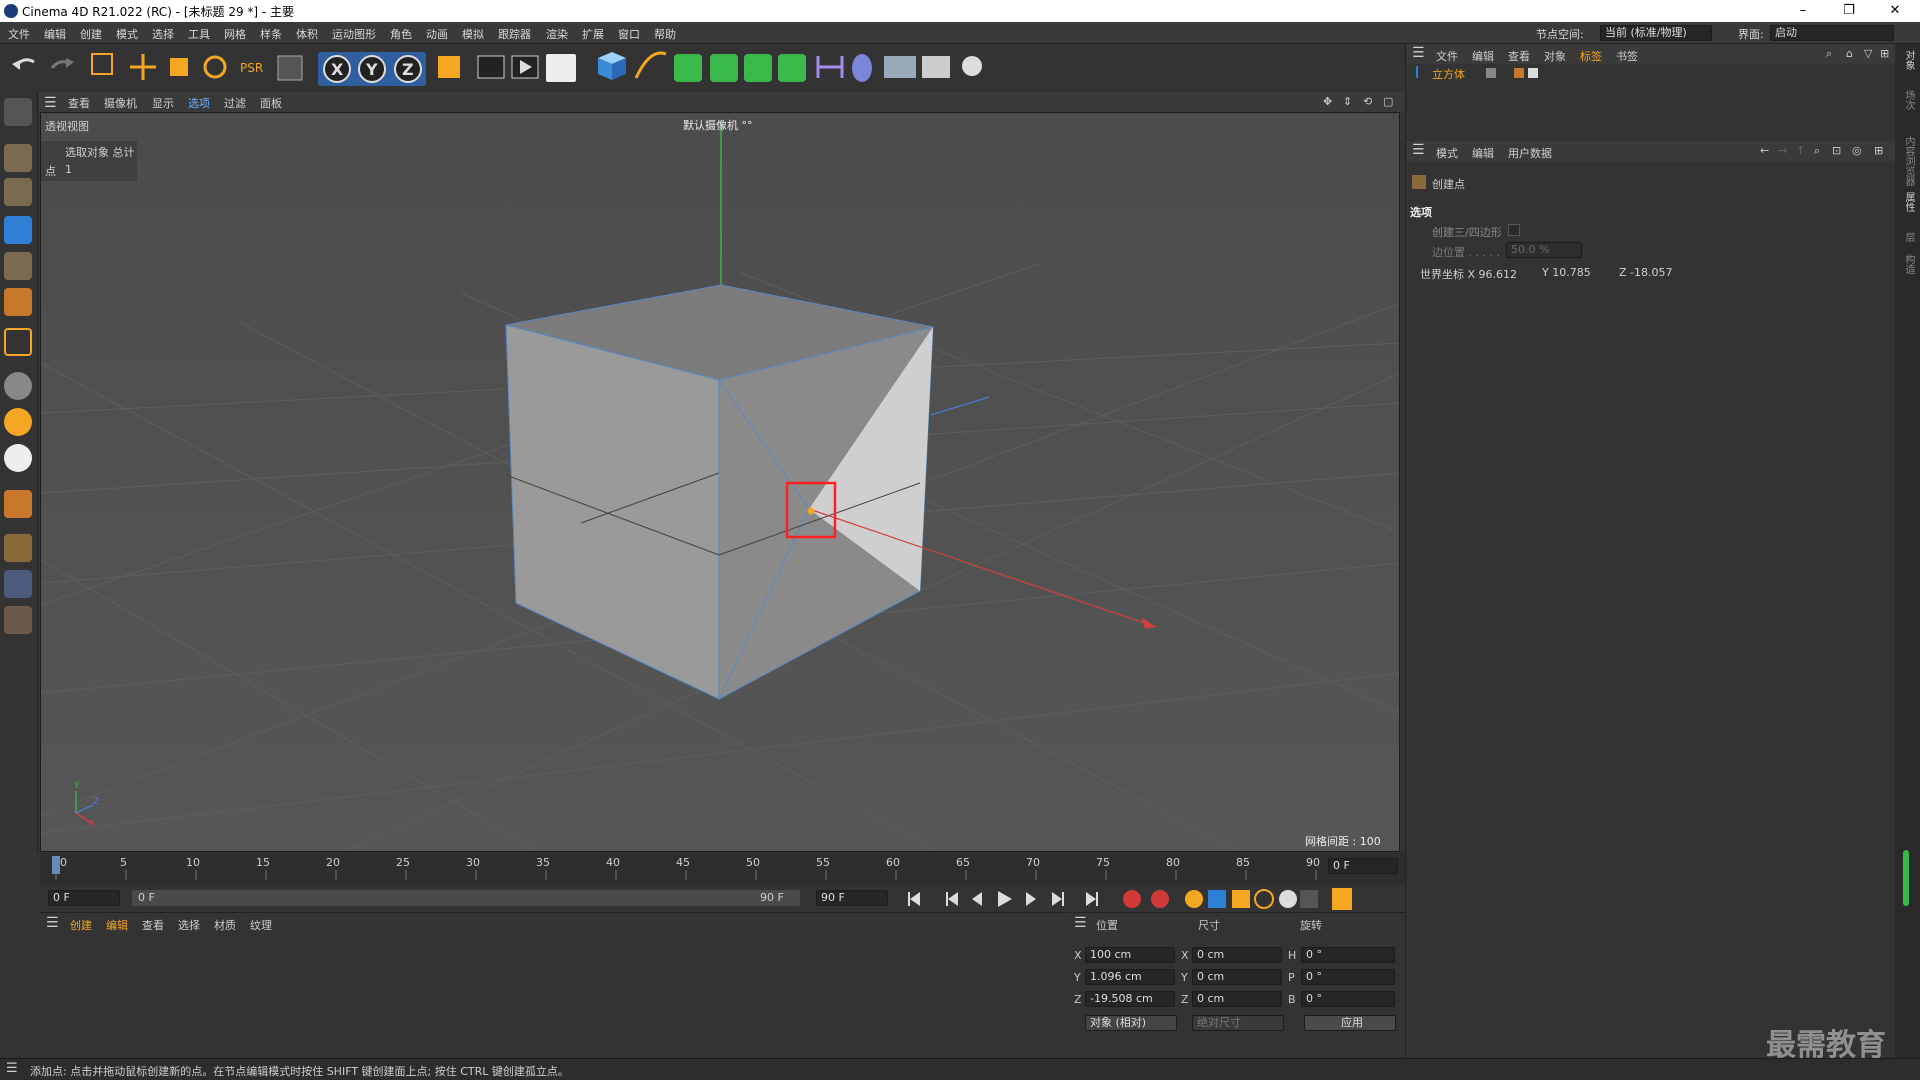 The height and width of the screenshot is (1080, 1920). What do you see at coordinates (18, 422) in the screenshot?
I see `solo-hierarchy-icon` at bounding box center [18, 422].